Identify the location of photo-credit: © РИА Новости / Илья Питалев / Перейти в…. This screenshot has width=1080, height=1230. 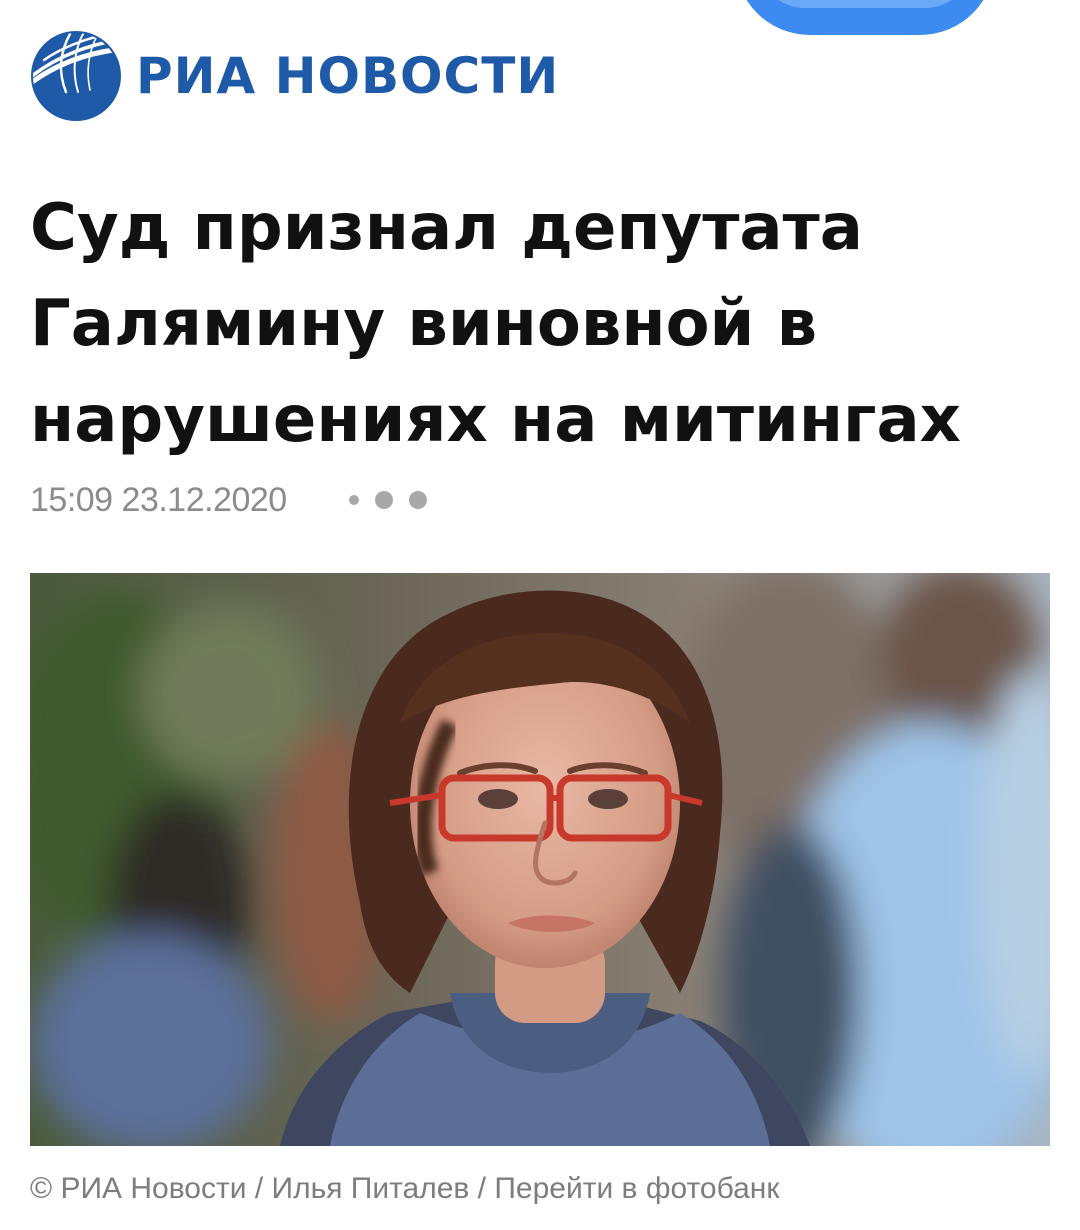
(405, 1189).